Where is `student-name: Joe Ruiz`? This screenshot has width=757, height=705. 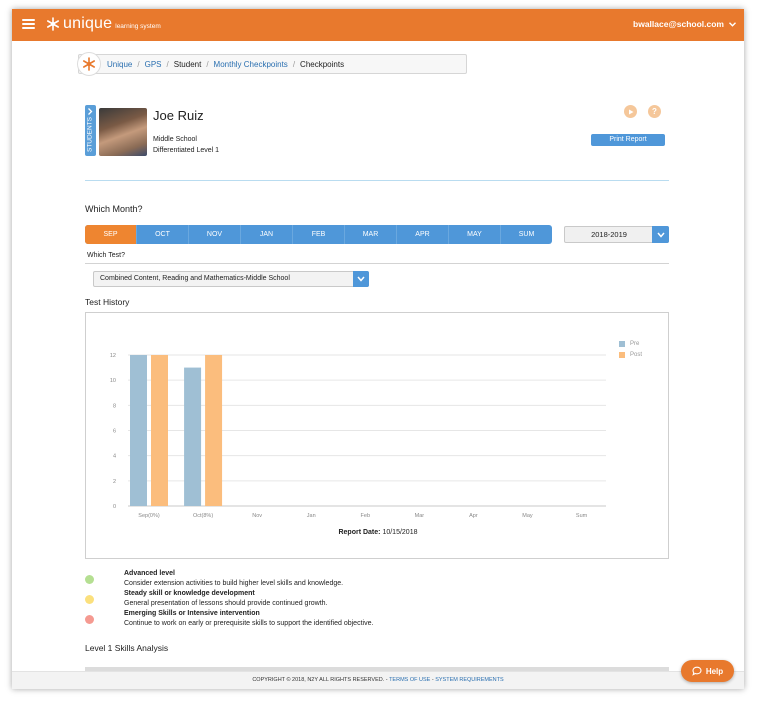 student-name: Joe Ruiz is located at coordinates (178, 115).